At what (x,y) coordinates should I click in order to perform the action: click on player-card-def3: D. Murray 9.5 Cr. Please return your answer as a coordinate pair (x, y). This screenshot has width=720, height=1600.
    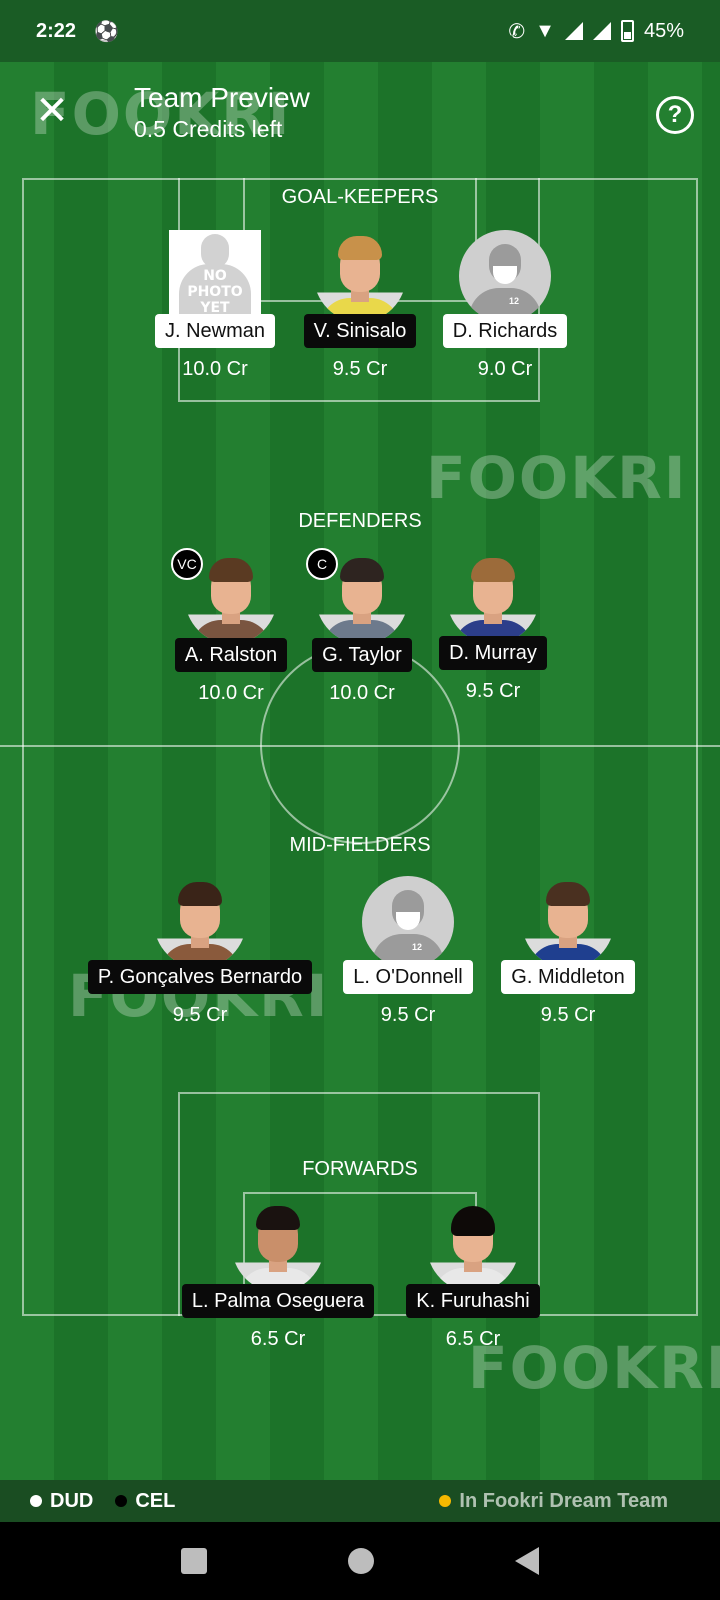
    Looking at the image, I should click on (493, 627).